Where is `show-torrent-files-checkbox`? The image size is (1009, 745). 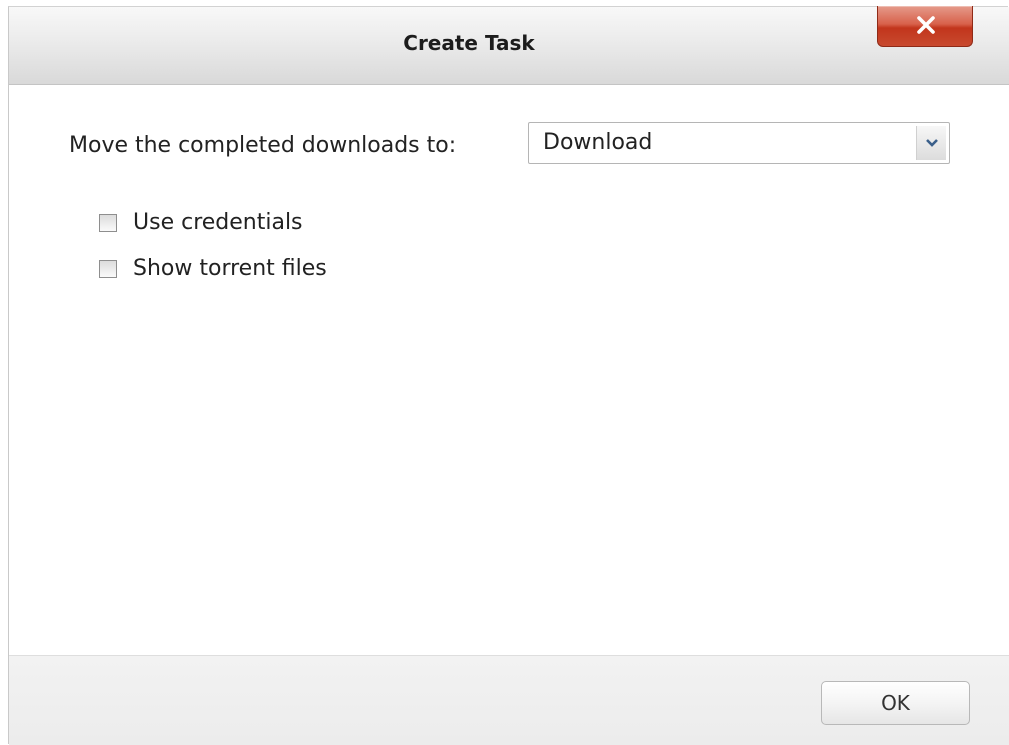 show-torrent-files-checkbox is located at coordinates (108, 269).